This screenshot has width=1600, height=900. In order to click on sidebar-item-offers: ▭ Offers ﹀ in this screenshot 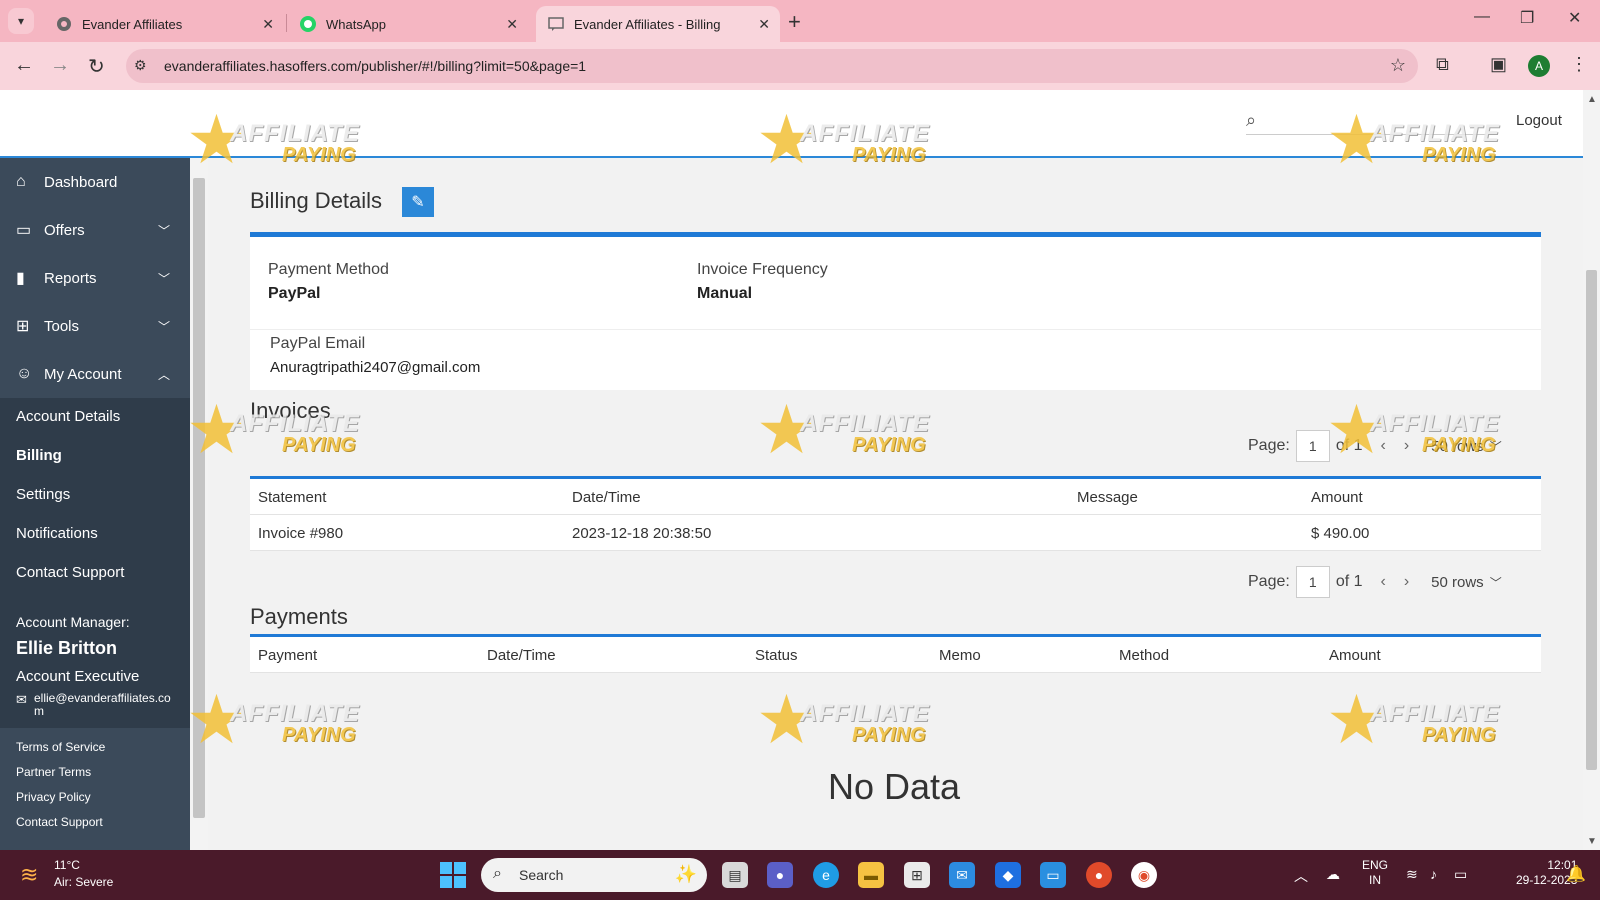, I will do `click(95, 230)`.